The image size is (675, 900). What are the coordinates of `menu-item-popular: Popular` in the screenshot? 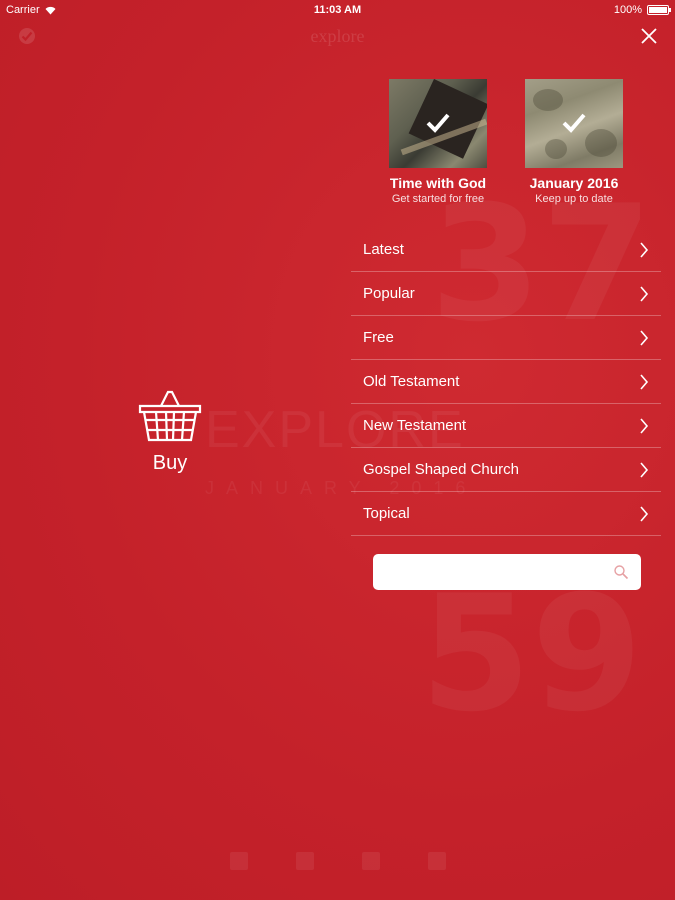 It's located at (506, 294).